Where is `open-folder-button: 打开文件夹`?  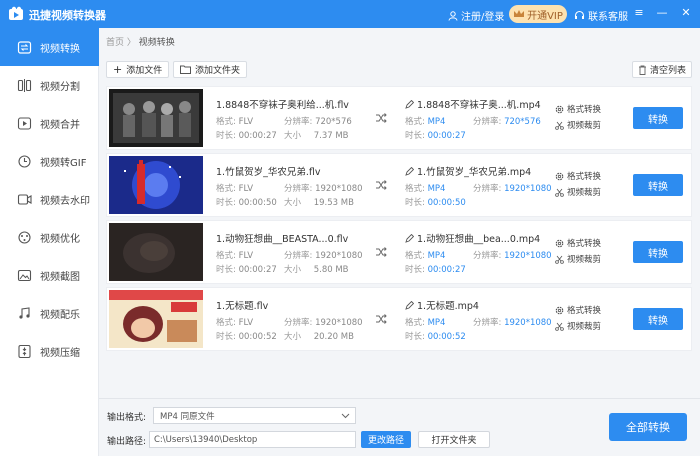 open-folder-button: 打开文件夹 is located at coordinates (454, 439).